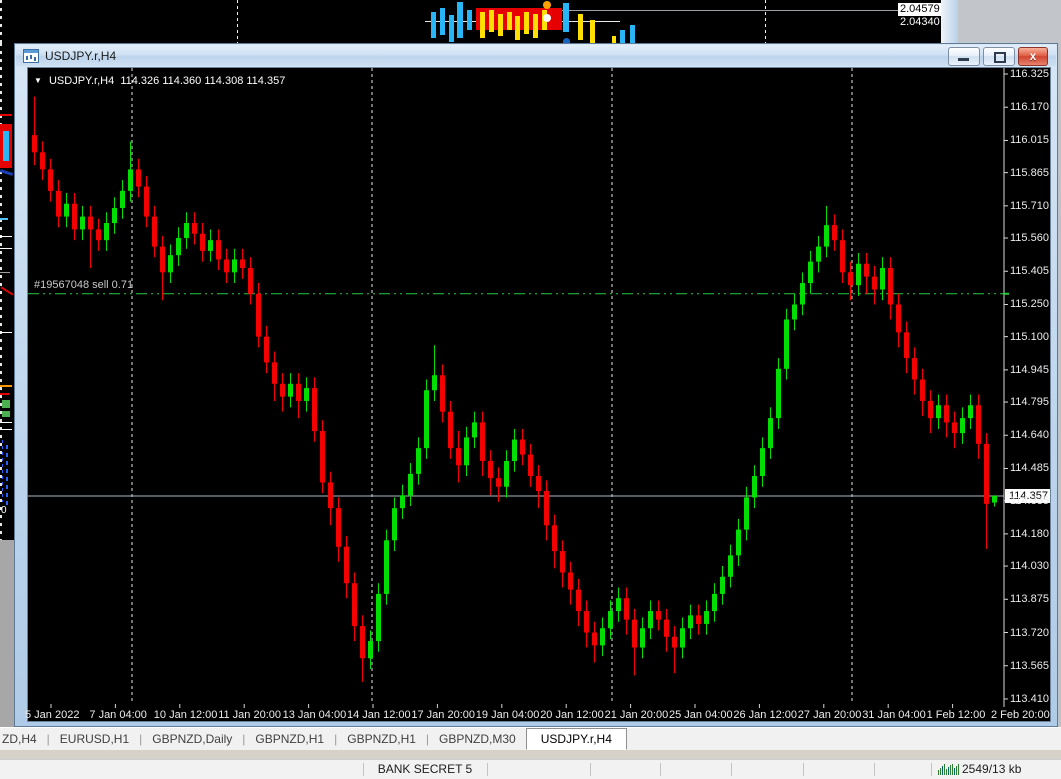 The width and height of the screenshot is (1061, 779). What do you see at coordinates (94, 739) in the screenshot?
I see `chart-tab-eurusd-h1: EURUSD,H1` at bounding box center [94, 739].